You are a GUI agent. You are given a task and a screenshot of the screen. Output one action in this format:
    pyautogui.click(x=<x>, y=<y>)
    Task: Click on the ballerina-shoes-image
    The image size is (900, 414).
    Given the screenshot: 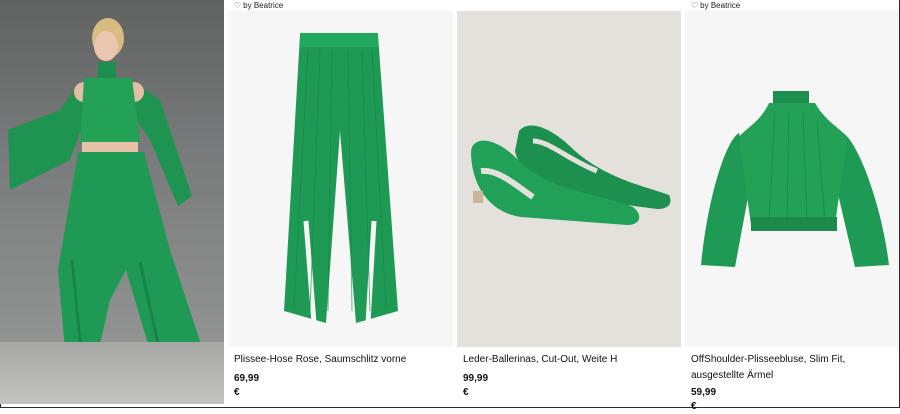 What is the action you would take?
    pyautogui.click(x=571, y=175)
    